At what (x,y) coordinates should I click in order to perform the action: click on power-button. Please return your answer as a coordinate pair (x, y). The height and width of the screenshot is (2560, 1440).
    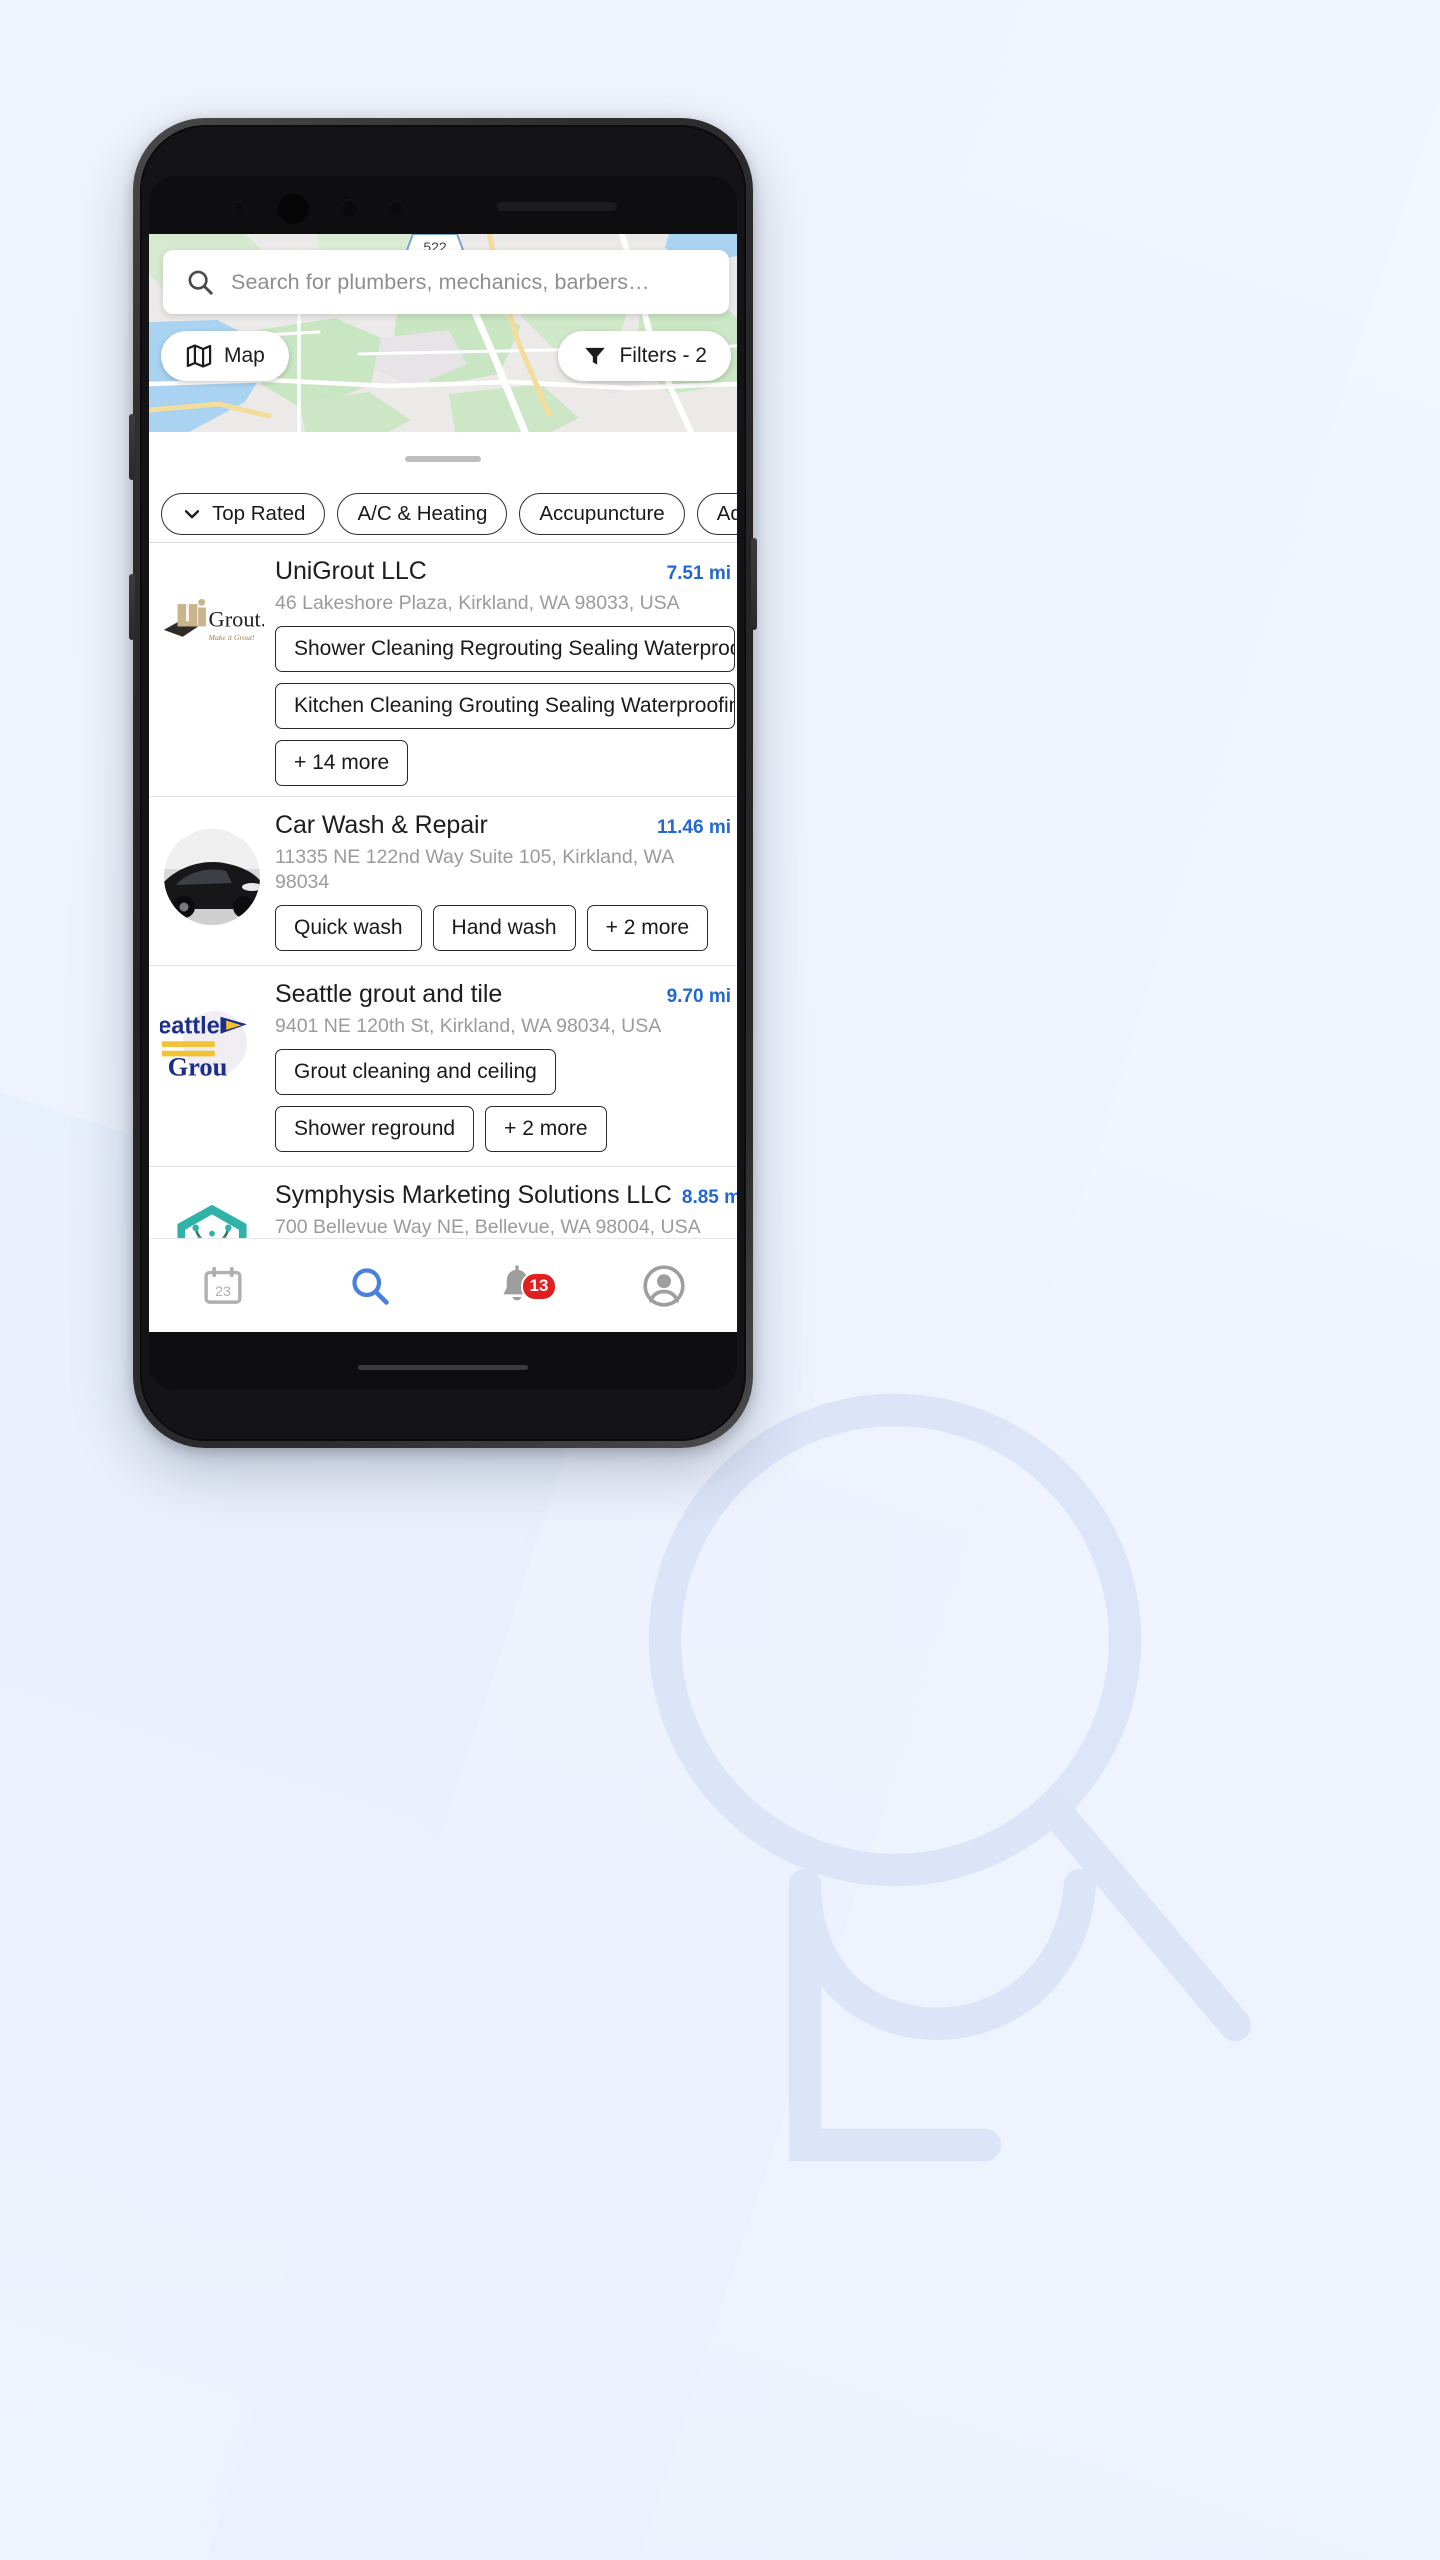
    Looking at the image, I should click on (754, 584).